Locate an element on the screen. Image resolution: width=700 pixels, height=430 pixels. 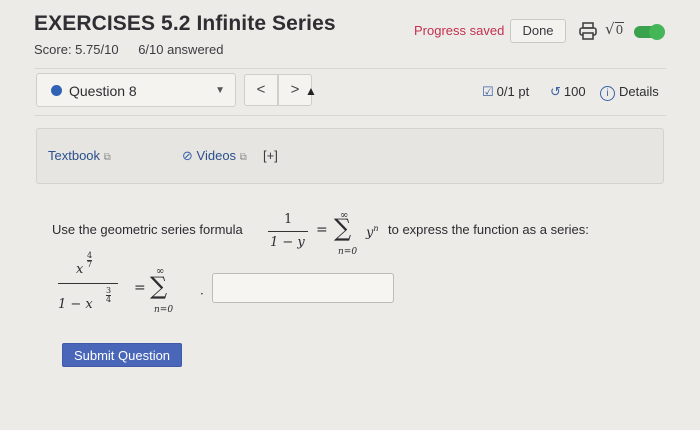
status-dot-icon is located at coordinates (56, 90).